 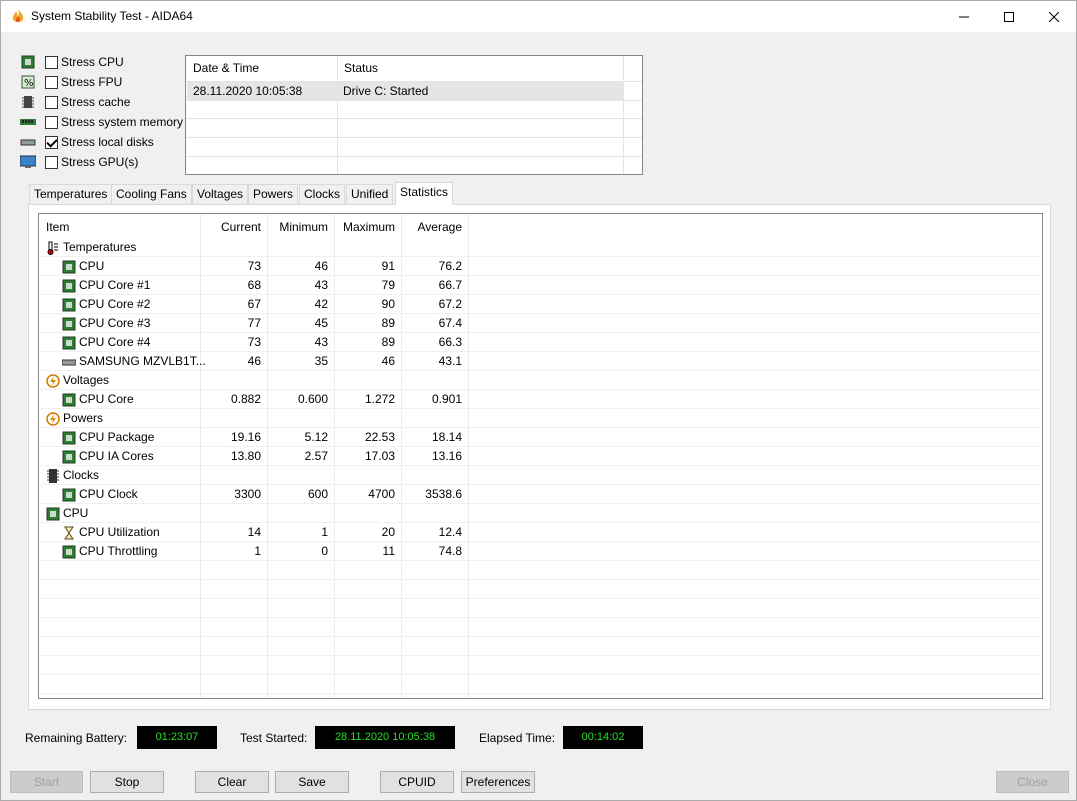 I want to click on stress-gpu-checkbox, so click(x=51, y=162).